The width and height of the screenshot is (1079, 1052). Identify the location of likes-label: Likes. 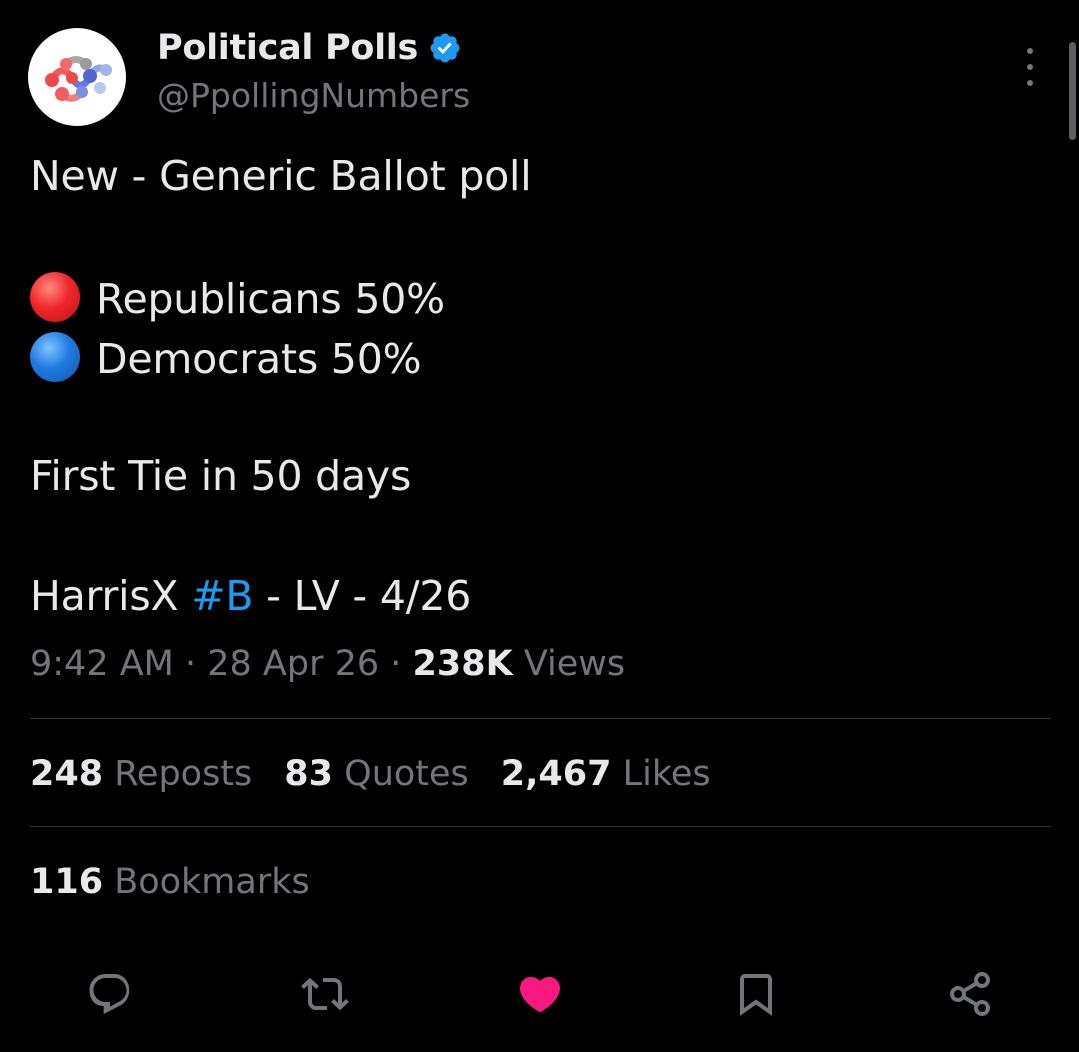
(661, 774).